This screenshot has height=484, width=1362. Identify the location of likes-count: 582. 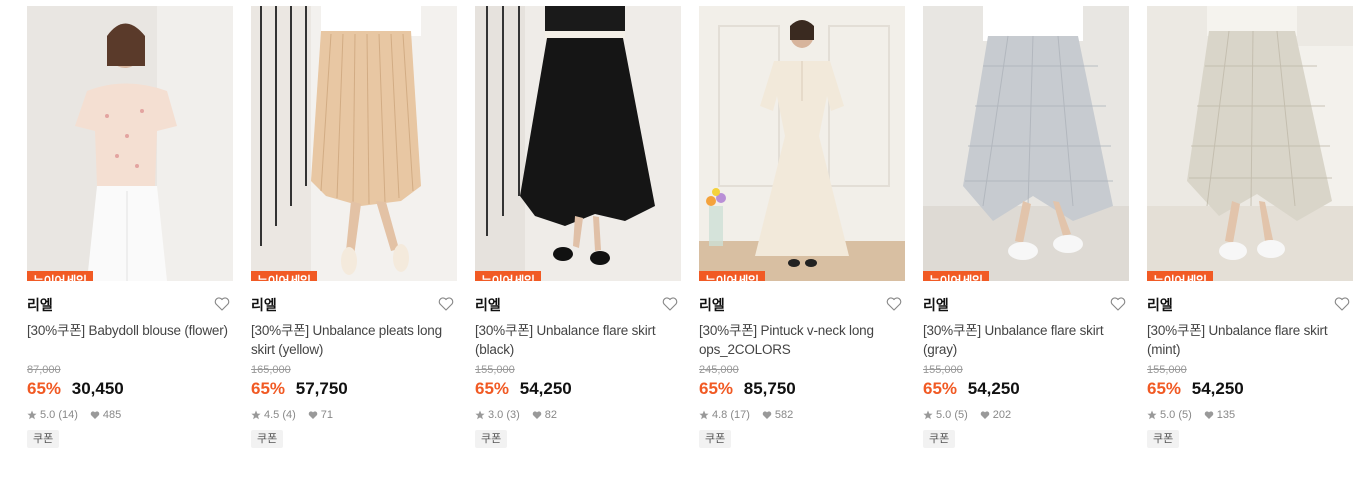
(784, 415).